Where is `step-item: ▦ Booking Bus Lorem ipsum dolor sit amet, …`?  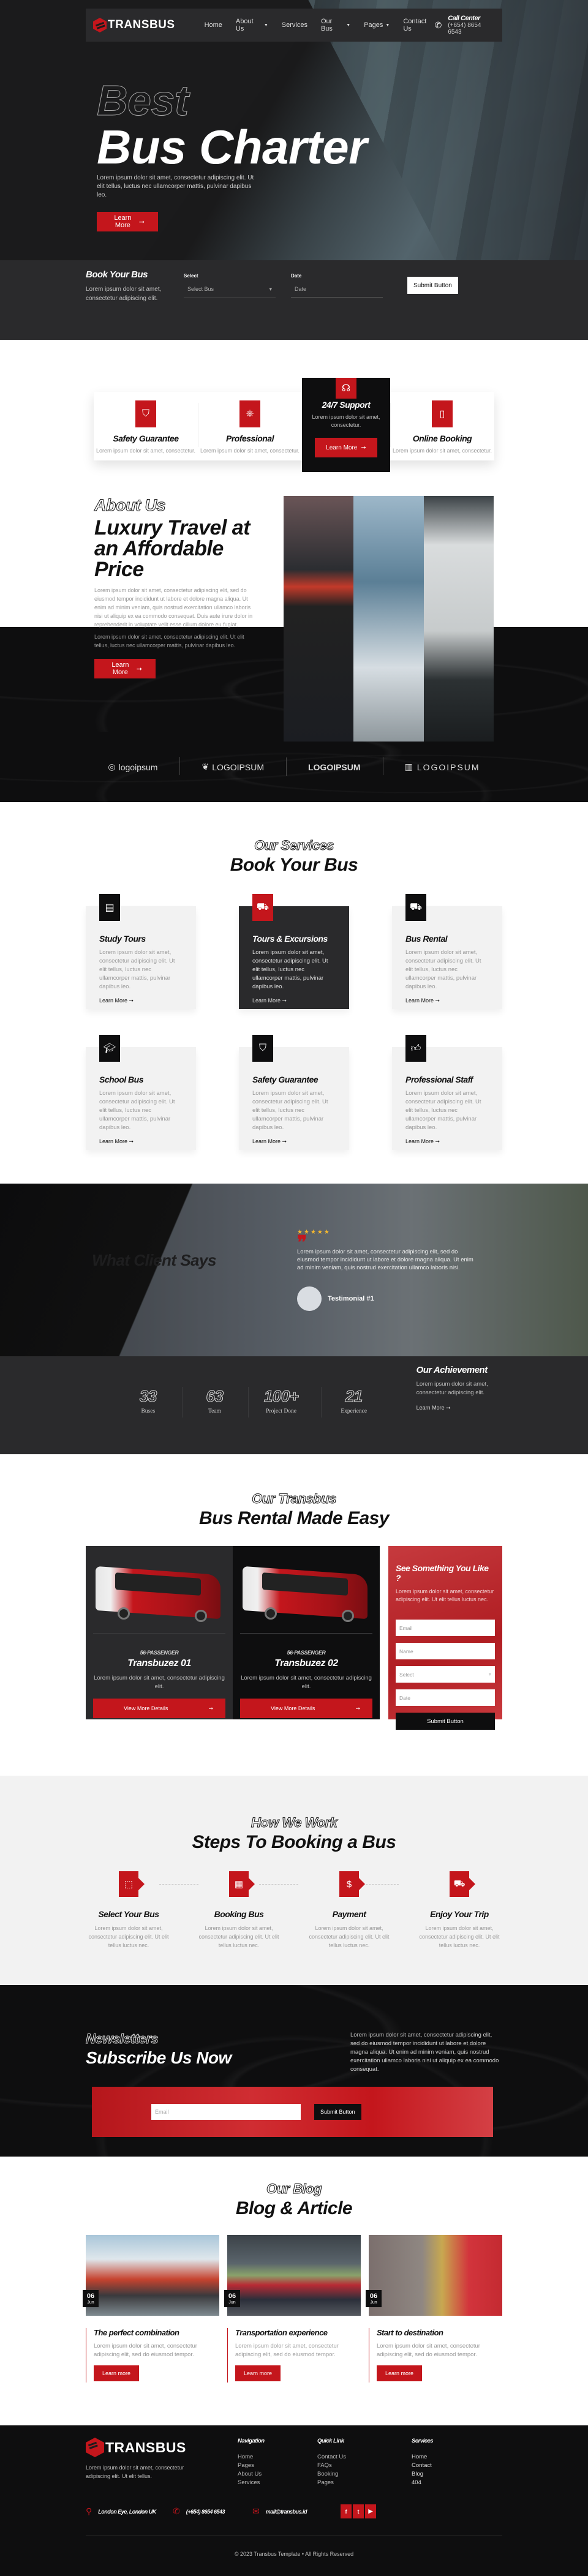 step-item: ▦ Booking Bus Lorem ipsum dolor sit amet, … is located at coordinates (239, 1910).